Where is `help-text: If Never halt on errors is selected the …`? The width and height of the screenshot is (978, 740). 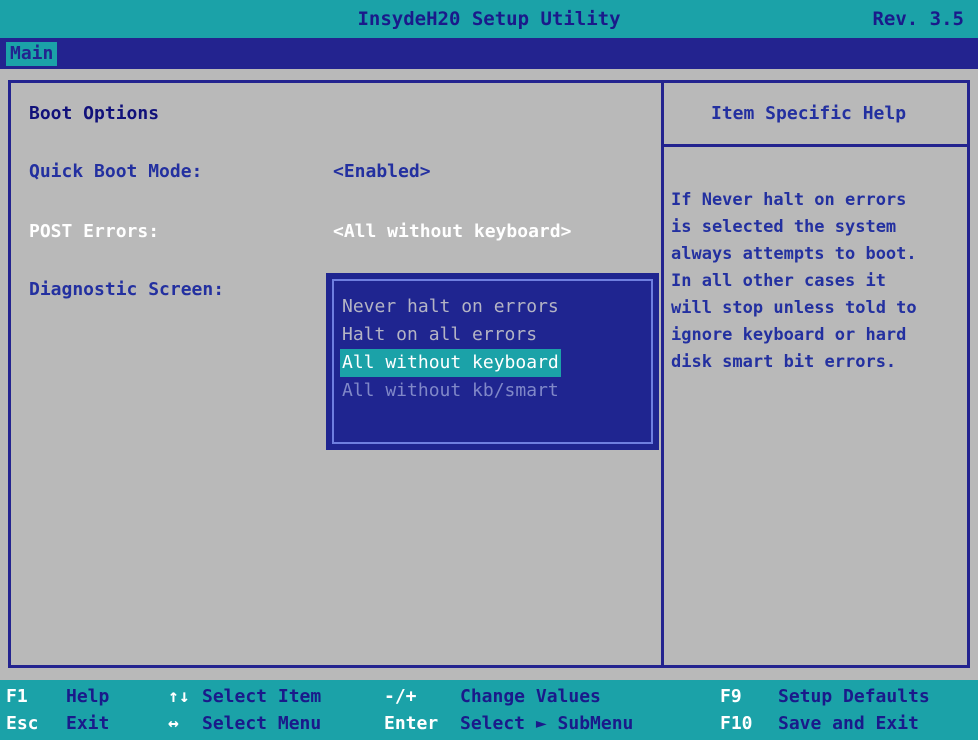
help-text: If Never halt on errors is selected the … is located at coordinates (794, 281).